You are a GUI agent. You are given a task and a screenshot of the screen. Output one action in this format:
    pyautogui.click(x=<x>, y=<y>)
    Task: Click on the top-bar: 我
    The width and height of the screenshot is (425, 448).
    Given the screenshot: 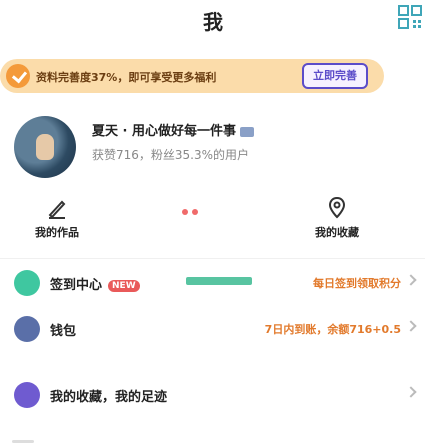 What is the action you would take?
    pyautogui.click(x=212, y=30)
    